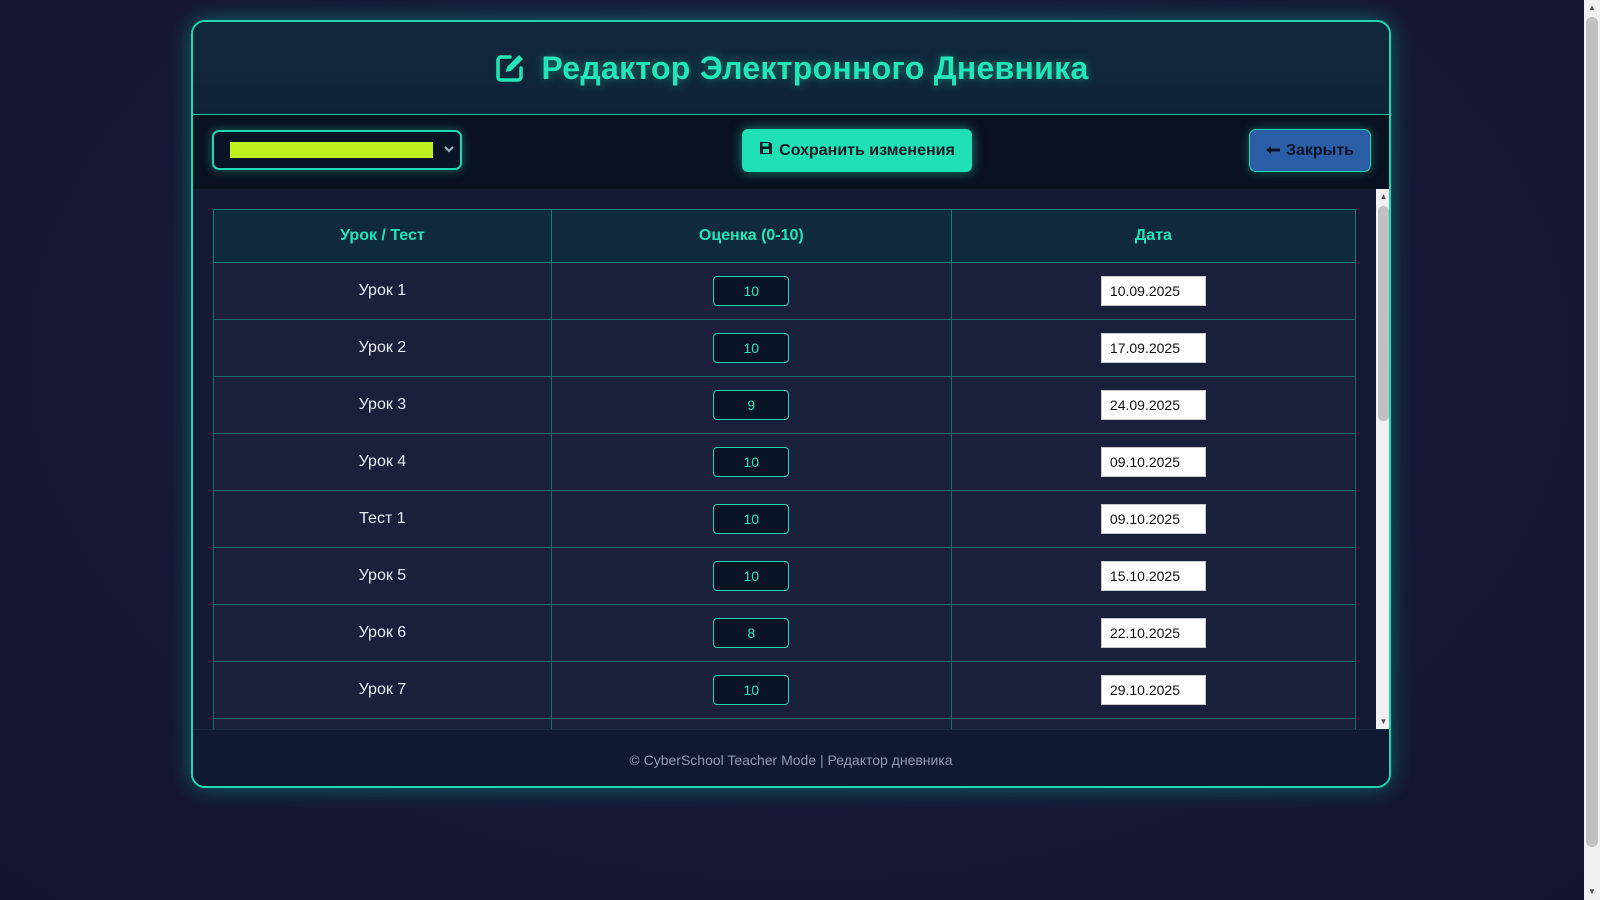 This screenshot has height=900, width=1600. What do you see at coordinates (382, 405) in the screenshot?
I see `lesson-cell: Урок 3` at bounding box center [382, 405].